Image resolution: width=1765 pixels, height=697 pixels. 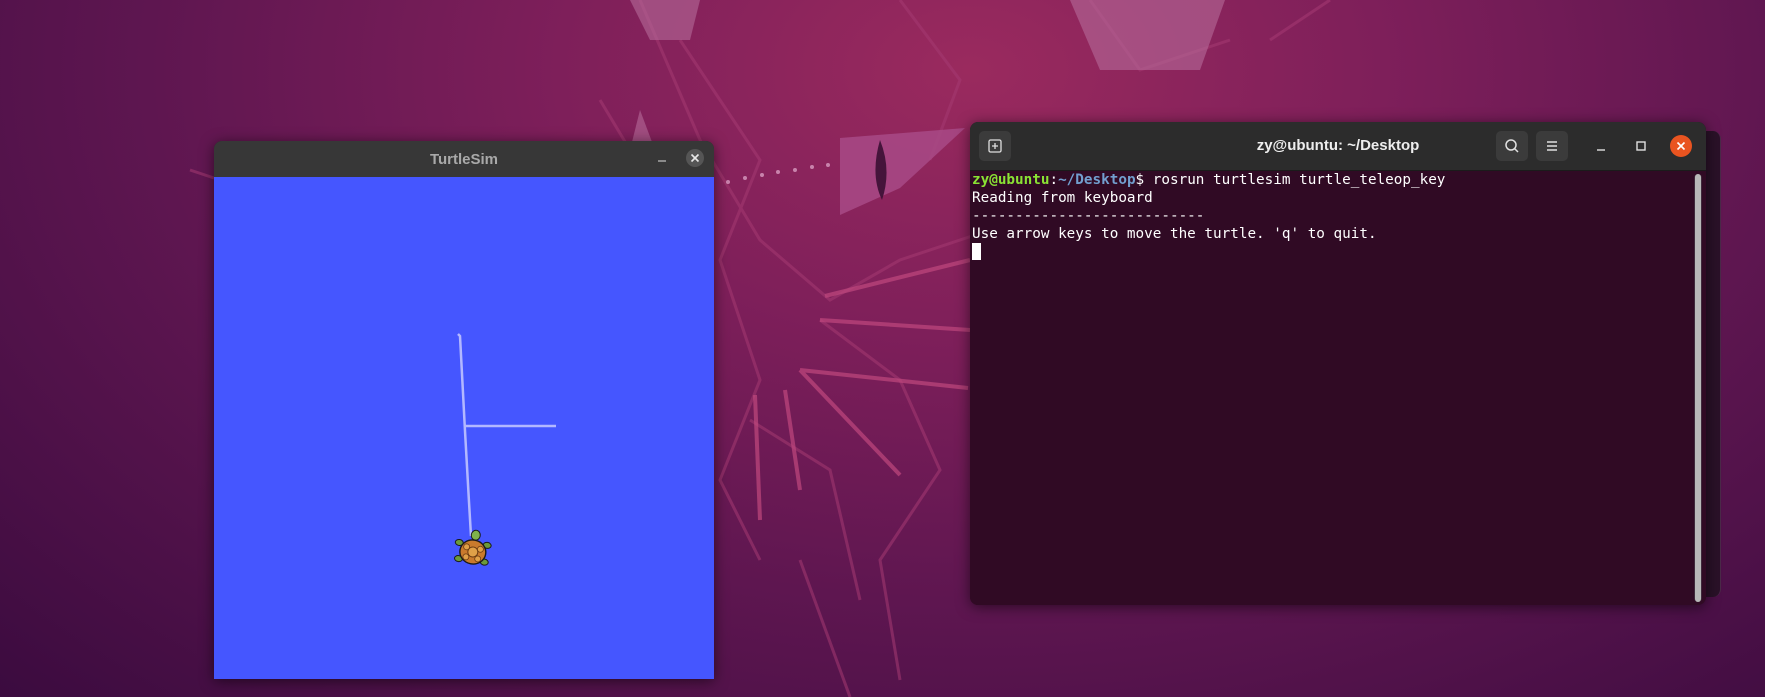 What do you see at coordinates (1144, 180) in the screenshot?
I see `prompt-symbol: $` at bounding box center [1144, 180].